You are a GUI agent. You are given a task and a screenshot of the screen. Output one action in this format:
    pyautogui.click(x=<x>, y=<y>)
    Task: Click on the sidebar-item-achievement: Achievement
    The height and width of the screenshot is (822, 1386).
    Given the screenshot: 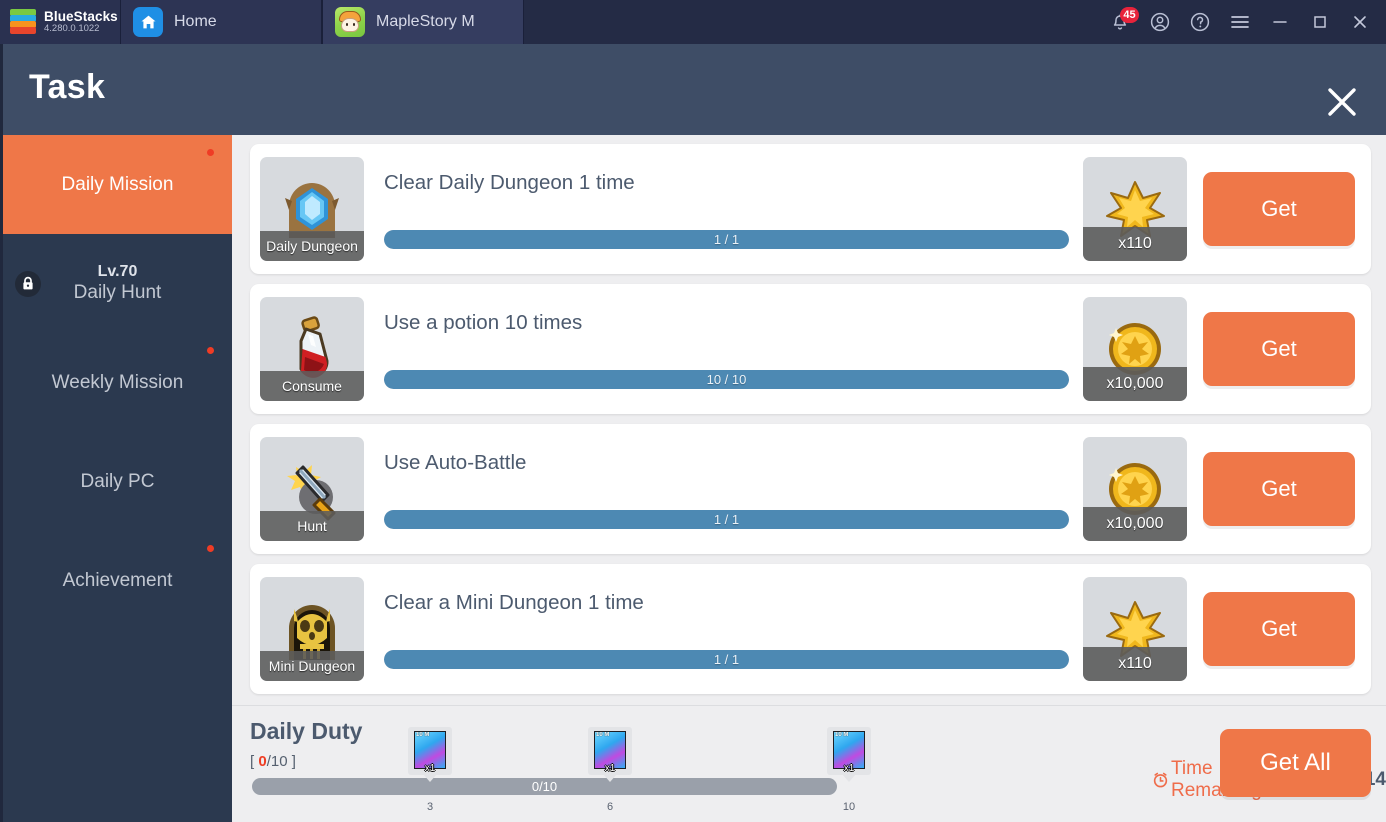 What is the action you would take?
    pyautogui.click(x=117, y=580)
    